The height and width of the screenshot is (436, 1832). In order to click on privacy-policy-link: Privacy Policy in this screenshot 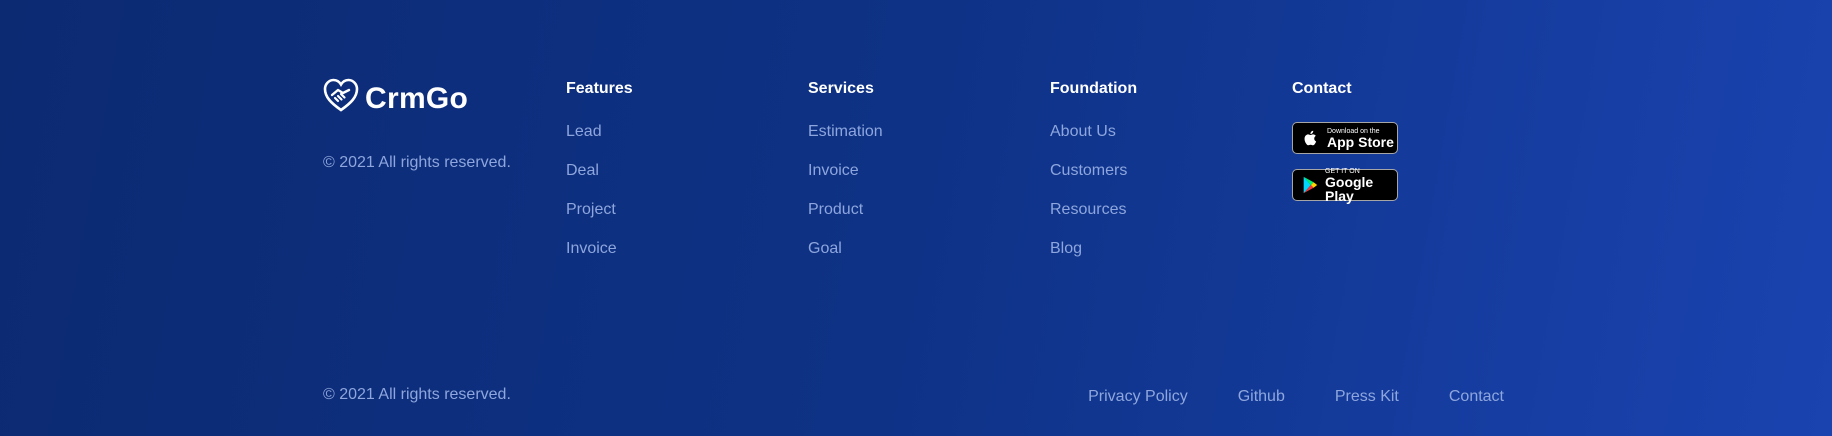, I will do `click(1138, 397)`.